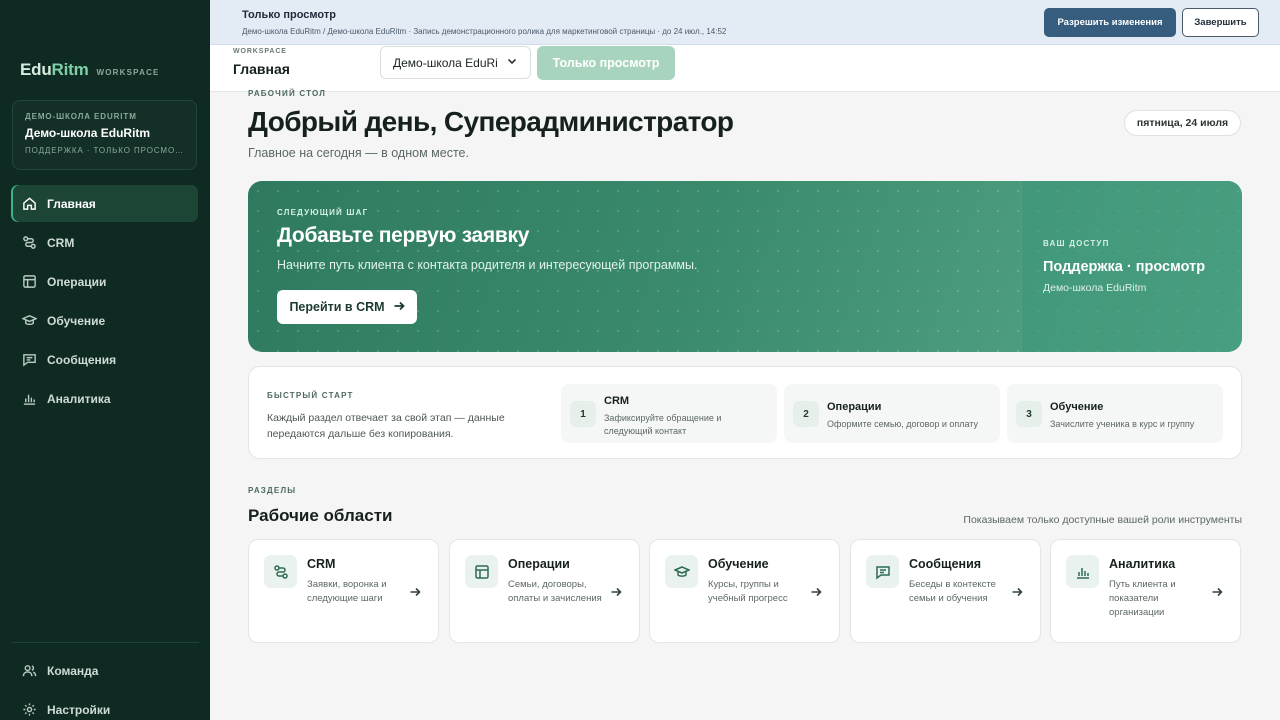 The height and width of the screenshot is (720, 1280). I want to click on sidebar-item-home: Главная, so click(104, 203).